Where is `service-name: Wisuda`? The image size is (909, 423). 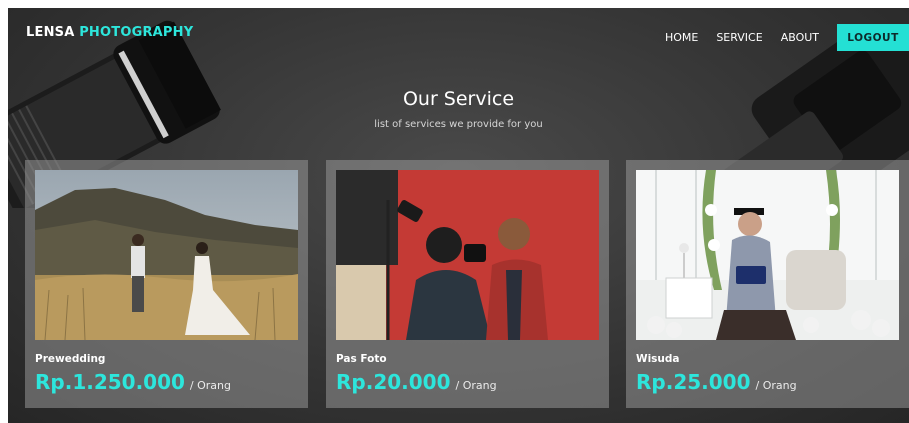 service-name: Wisuda is located at coordinates (658, 359).